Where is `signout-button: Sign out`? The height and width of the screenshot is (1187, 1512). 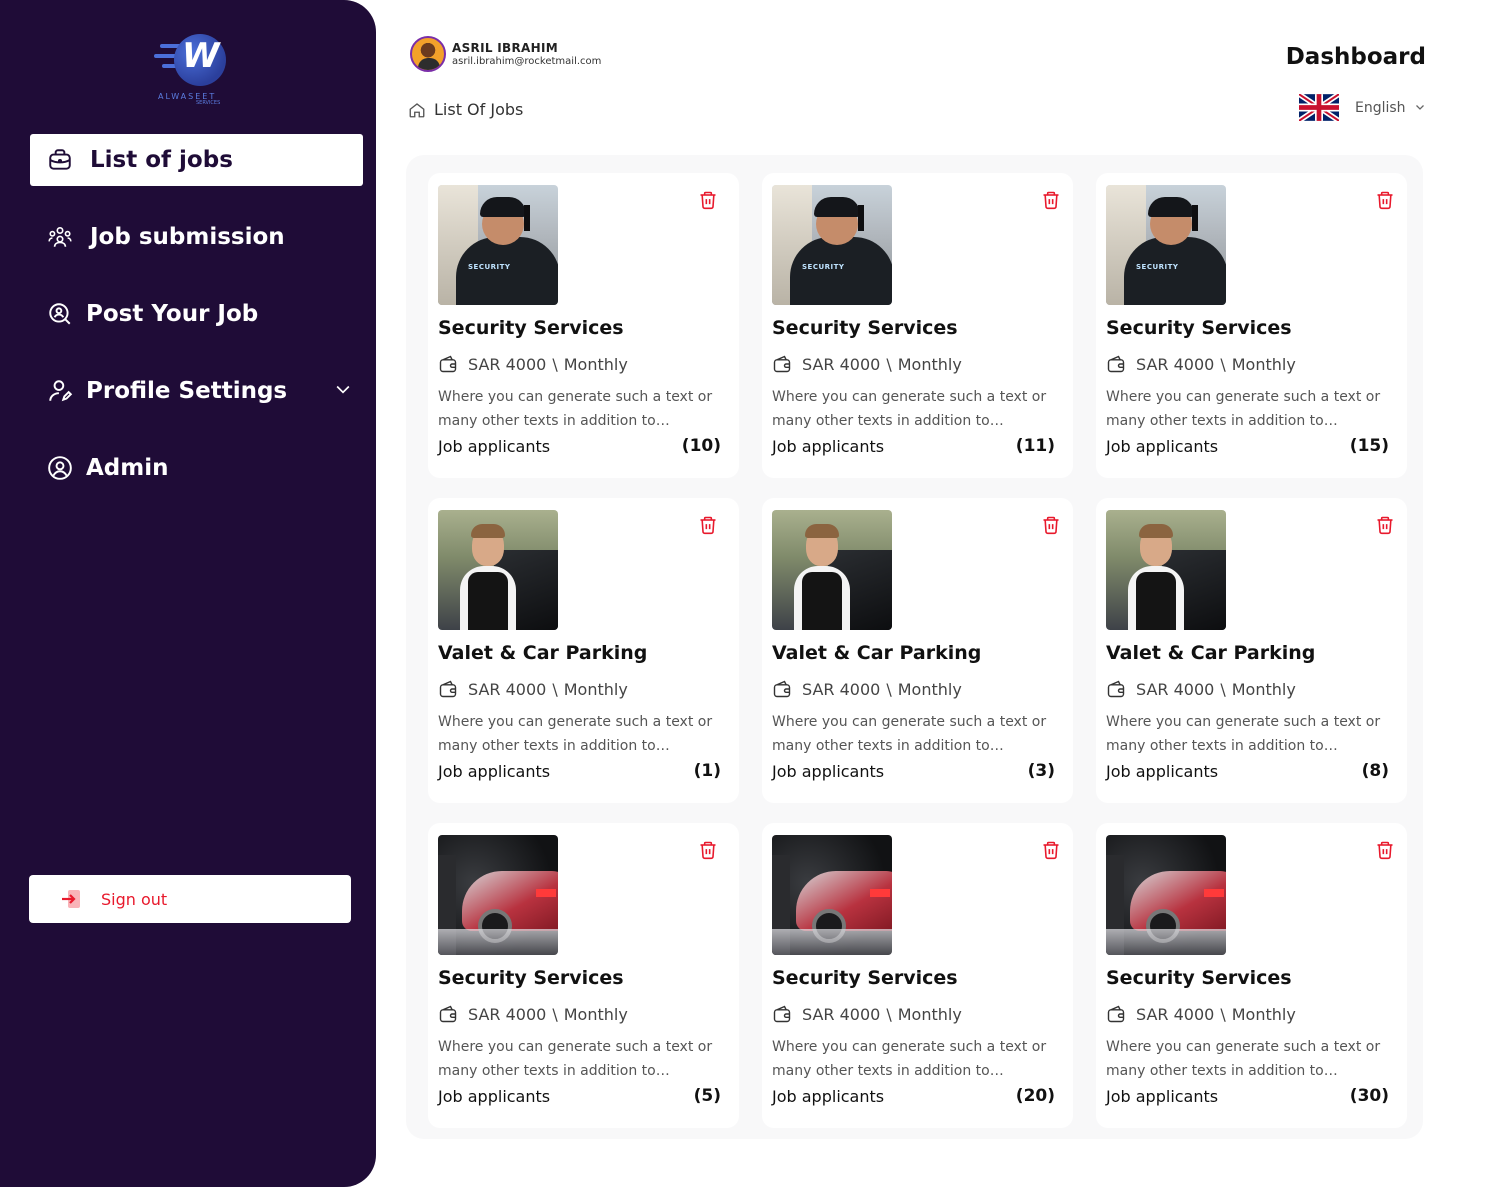
signout-button: Sign out is located at coordinates (190, 899).